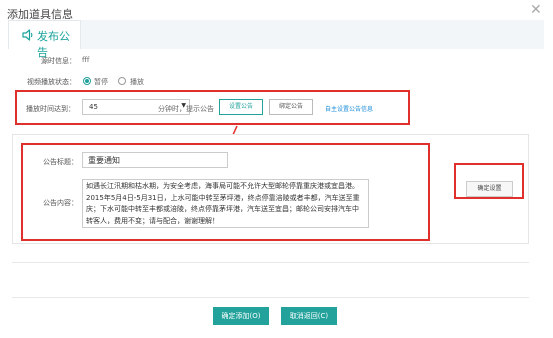 The image size is (553, 338). Describe the element at coordinates (241, 316) in the screenshot. I see `confirm-add-button: 确定添加(O)` at that location.